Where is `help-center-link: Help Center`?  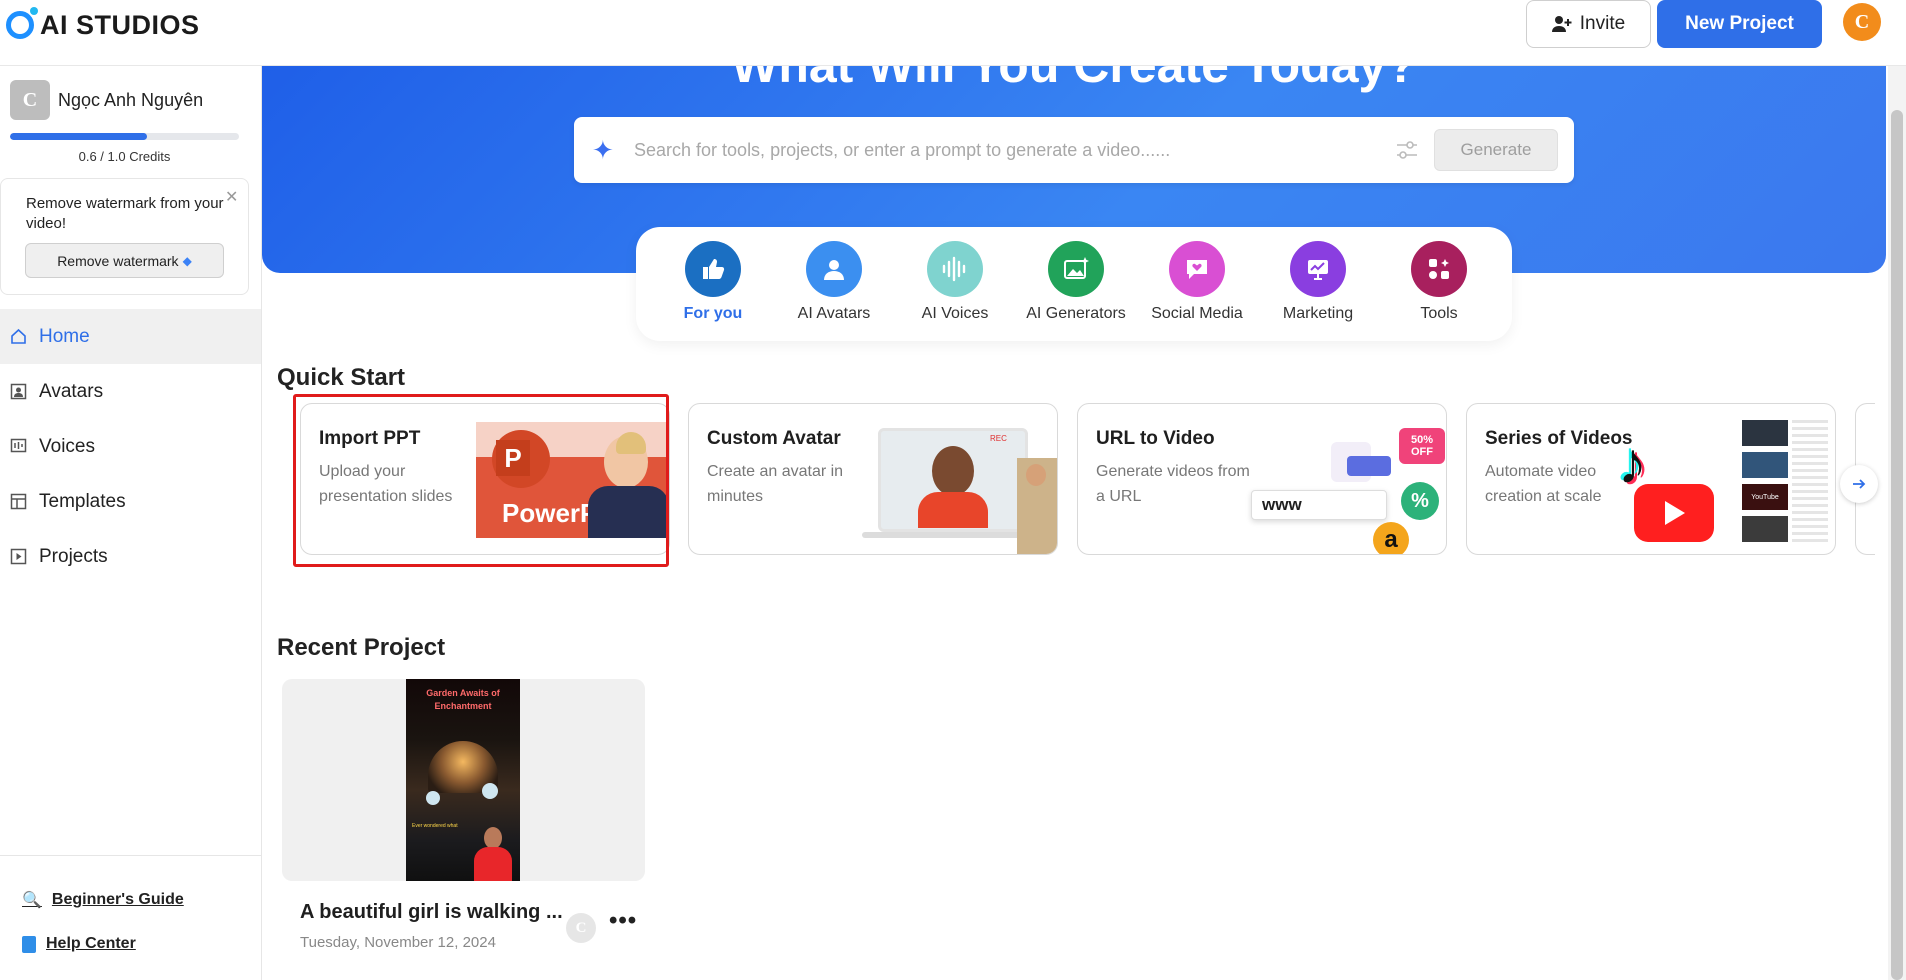 help-center-link: Help Center is located at coordinates (79, 944).